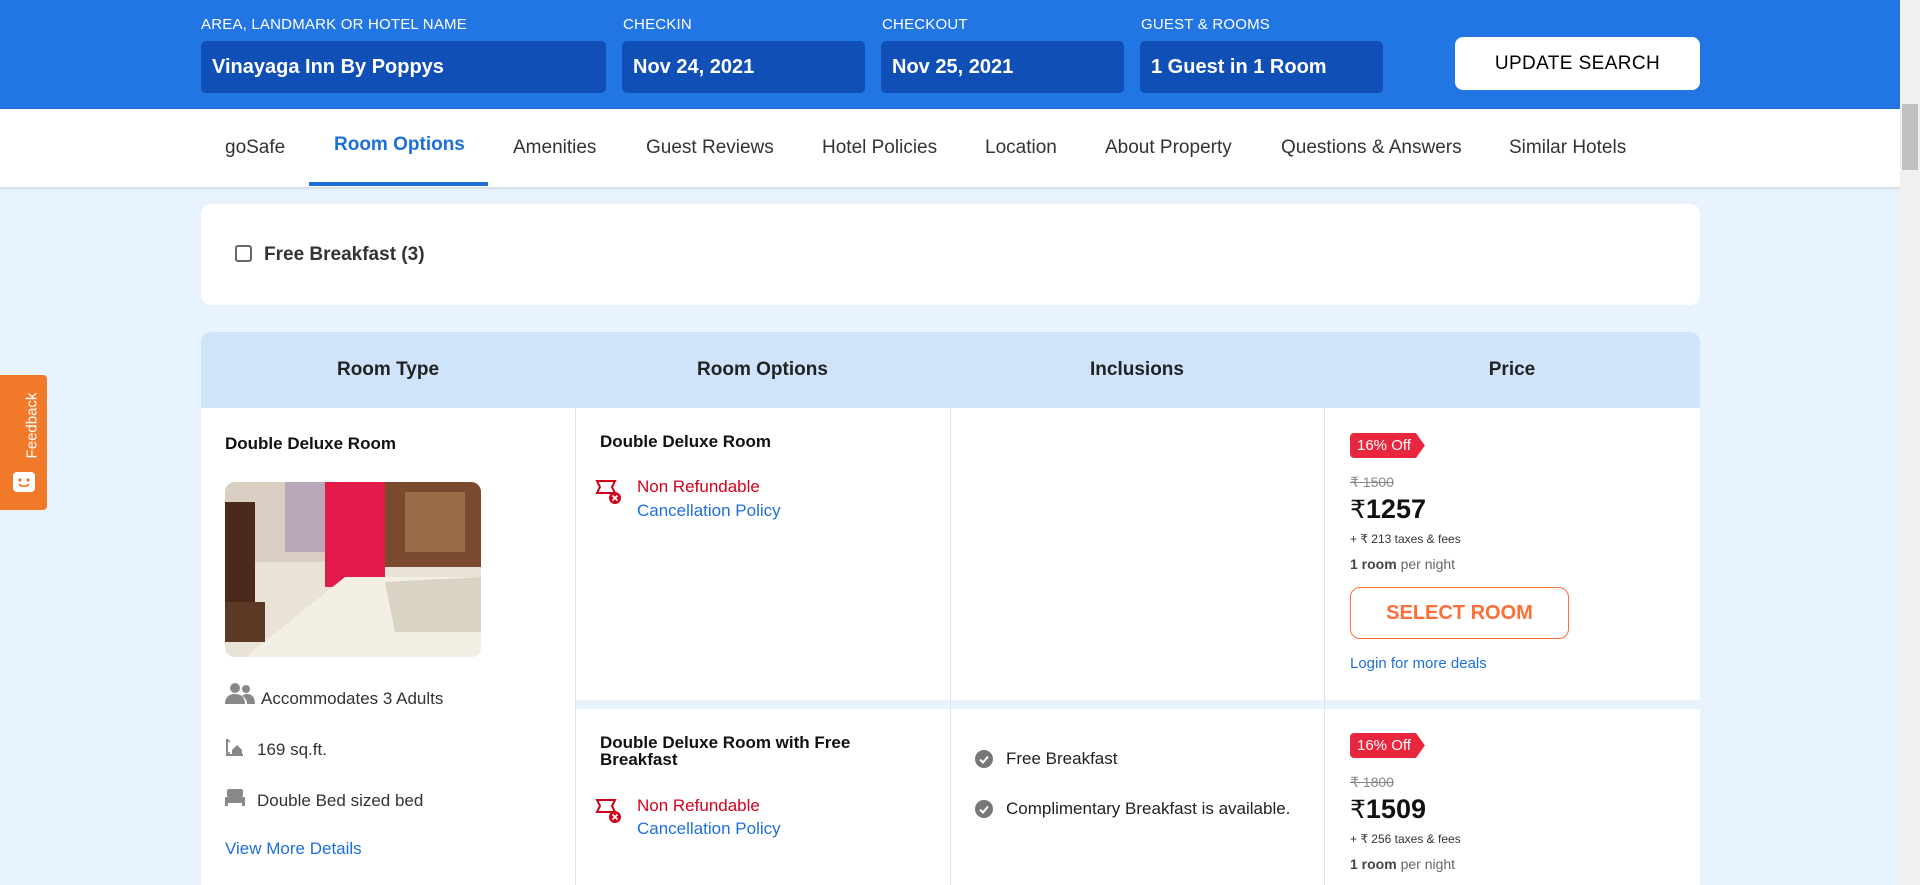  Describe the element at coordinates (234, 747) in the screenshot. I see `area-icon` at that location.